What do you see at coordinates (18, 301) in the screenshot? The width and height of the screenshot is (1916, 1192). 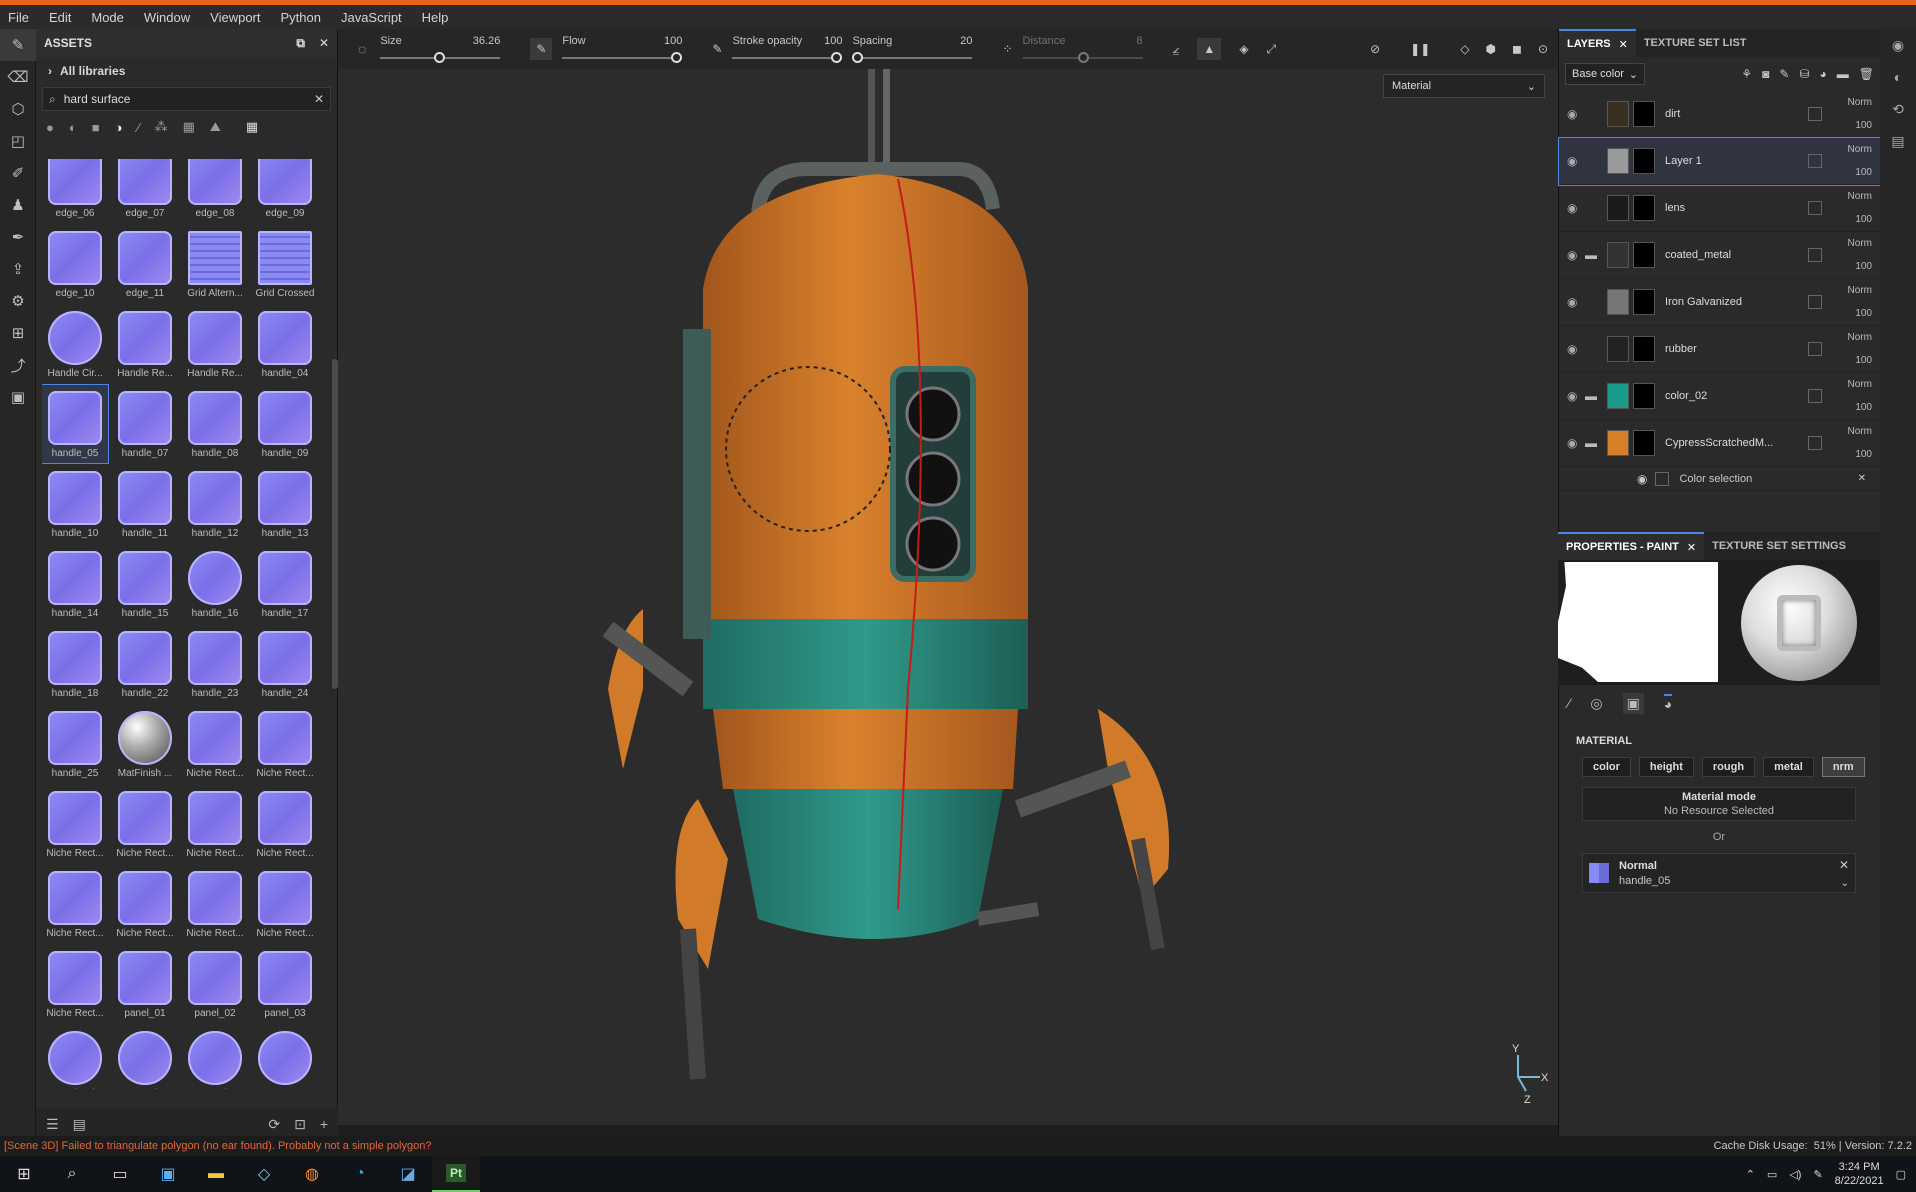 I see `settings-icon: ⚙` at bounding box center [18, 301].